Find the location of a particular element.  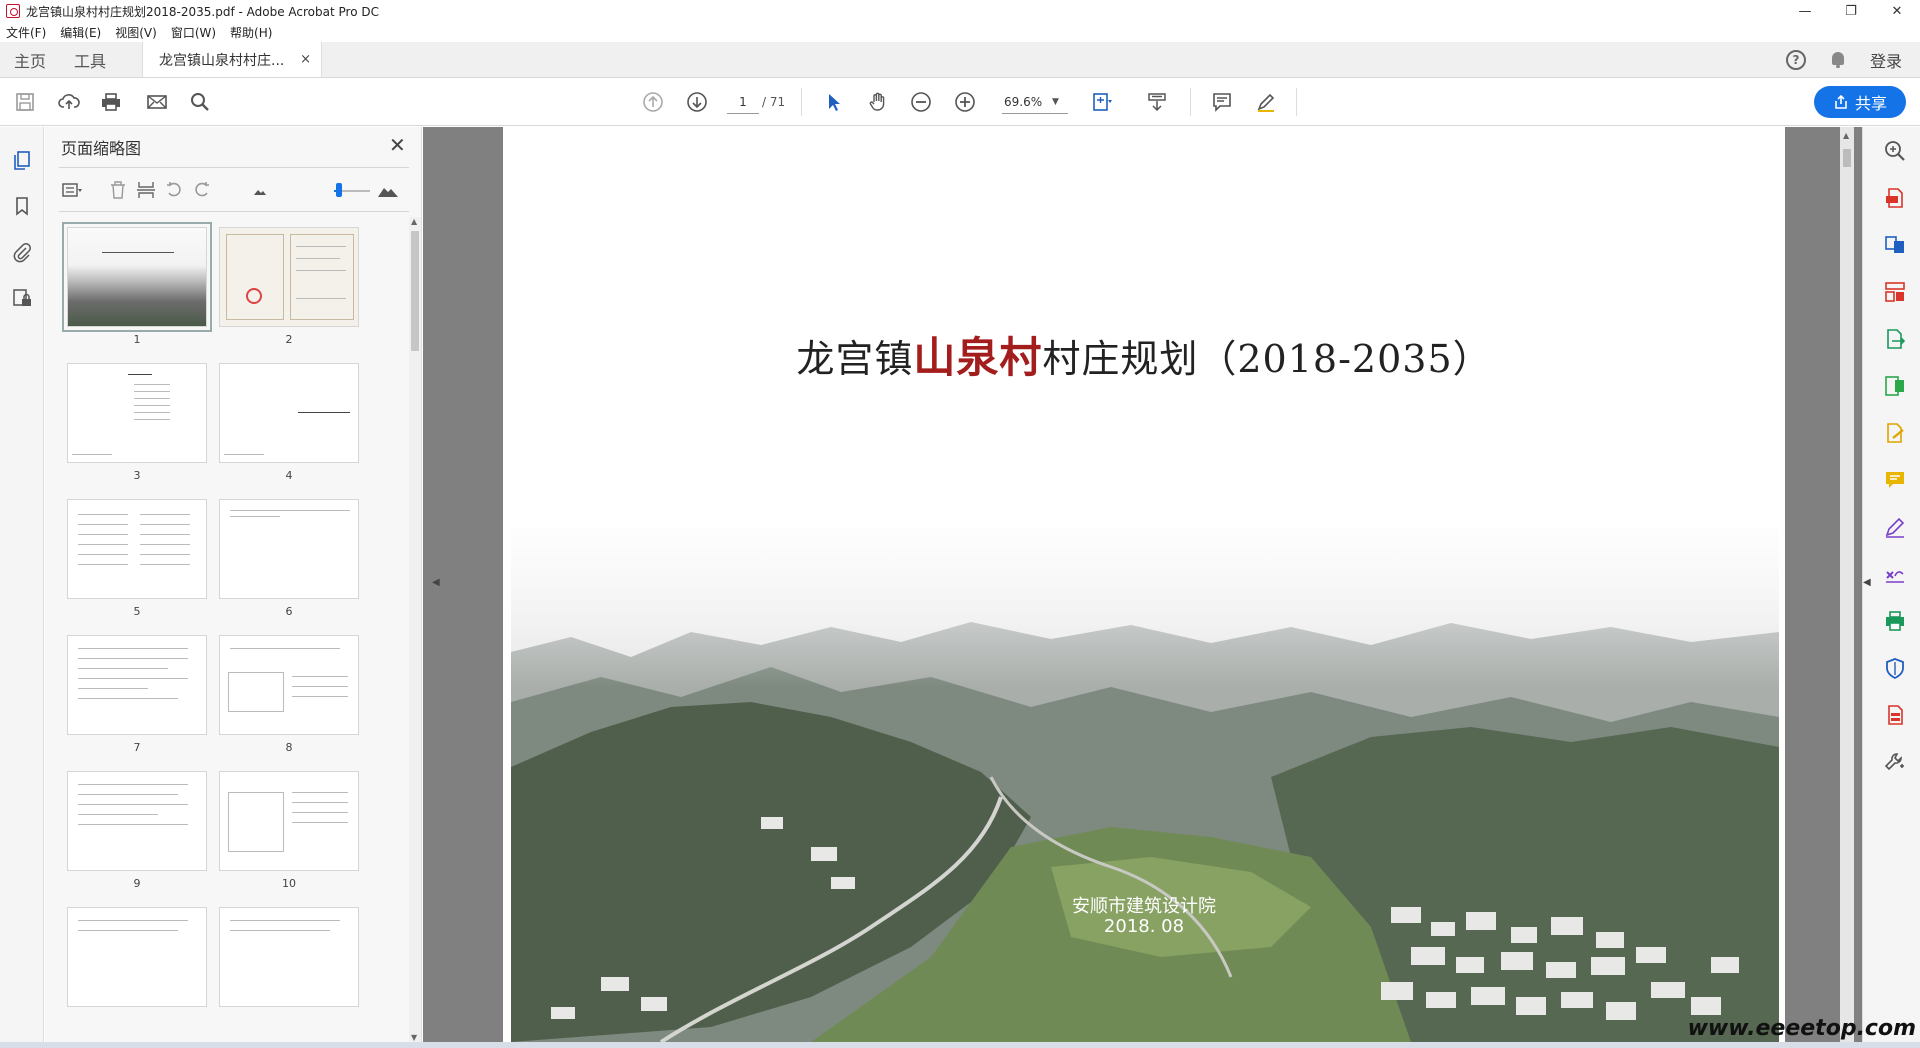

more-tools-wrench-icon is located at coordinates (1895, 762).